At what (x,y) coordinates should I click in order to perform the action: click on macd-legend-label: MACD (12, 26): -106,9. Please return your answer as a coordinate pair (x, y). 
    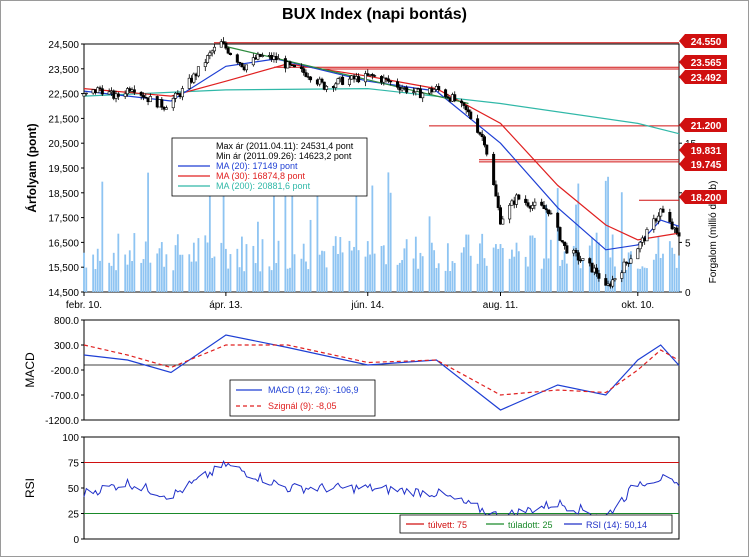
    Looking at the image, I should click on (313, 390).